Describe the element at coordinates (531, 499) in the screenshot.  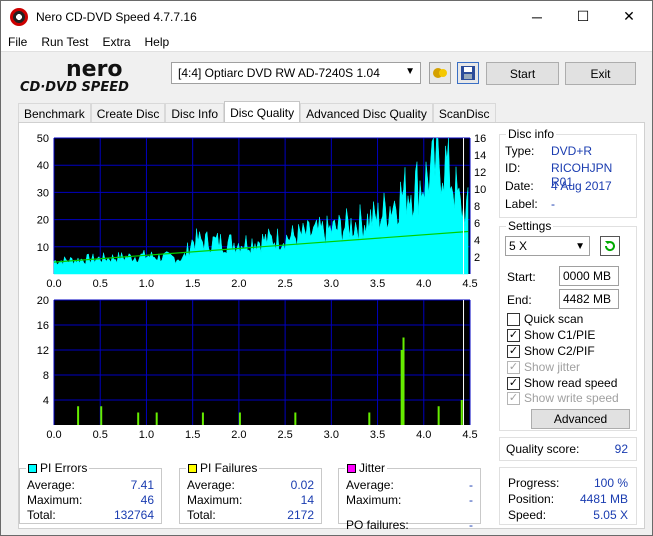
I see `position-label: Position:` at that location.